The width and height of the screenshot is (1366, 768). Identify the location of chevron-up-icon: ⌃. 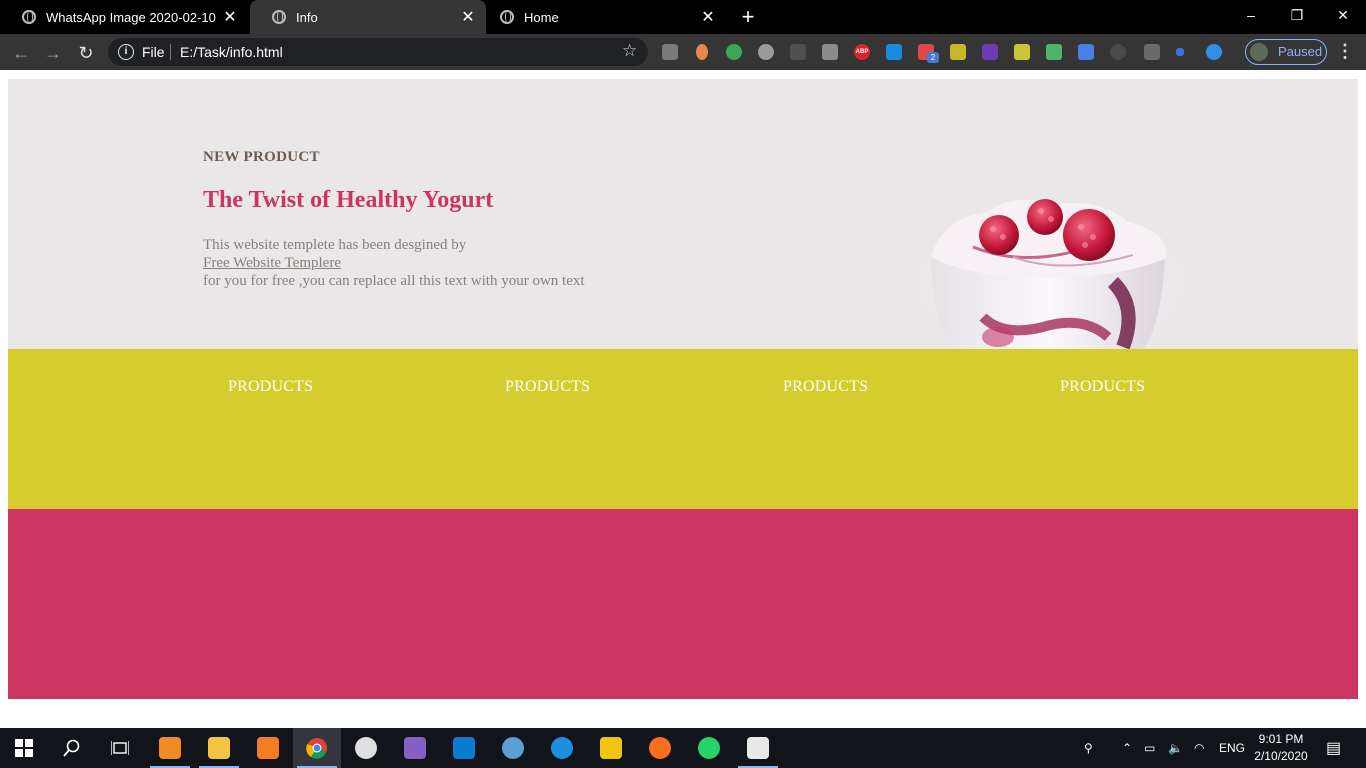
(1127, 748).